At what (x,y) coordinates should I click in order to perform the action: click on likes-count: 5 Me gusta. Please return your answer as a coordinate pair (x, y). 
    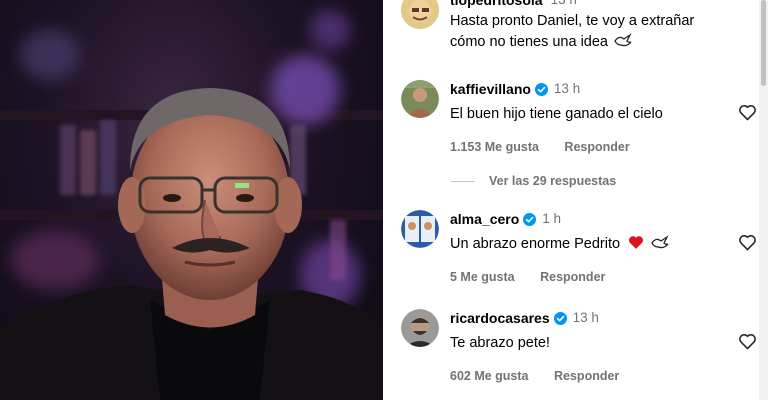
    Looking at the image, I should click on (482, 277).